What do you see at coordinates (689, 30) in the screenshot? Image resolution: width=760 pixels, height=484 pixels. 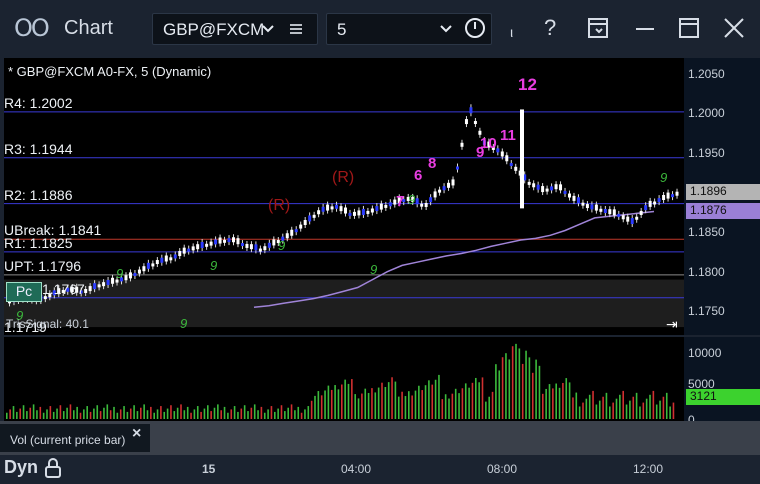 I see `maximize-icon` at bounding box center [689, 30].